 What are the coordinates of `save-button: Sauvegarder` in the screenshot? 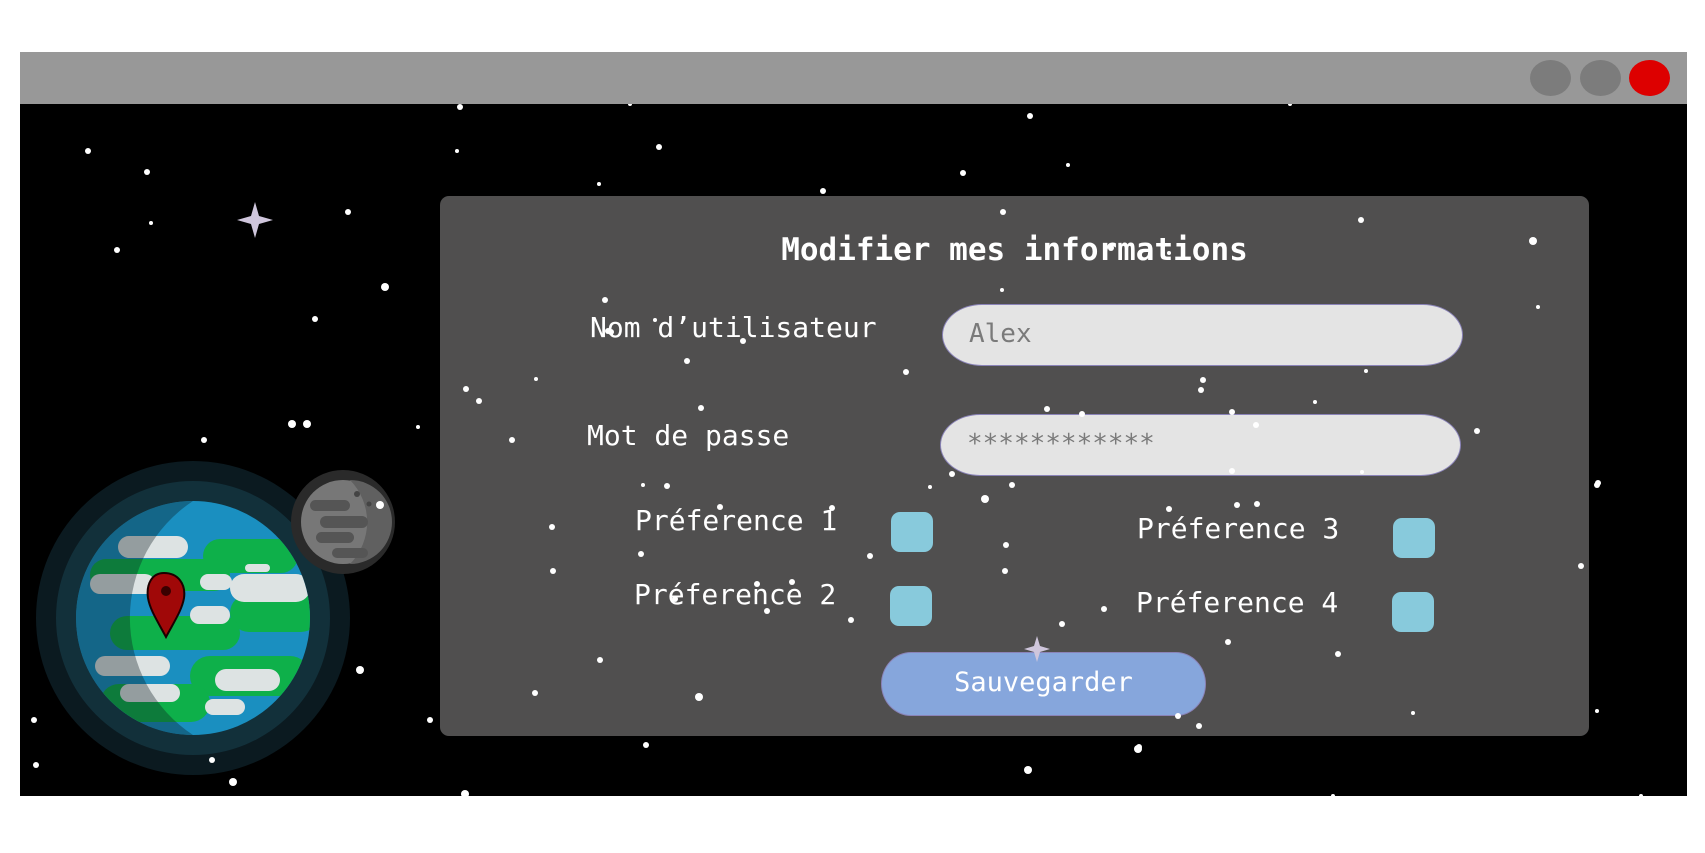 It's located at (1043, 684).